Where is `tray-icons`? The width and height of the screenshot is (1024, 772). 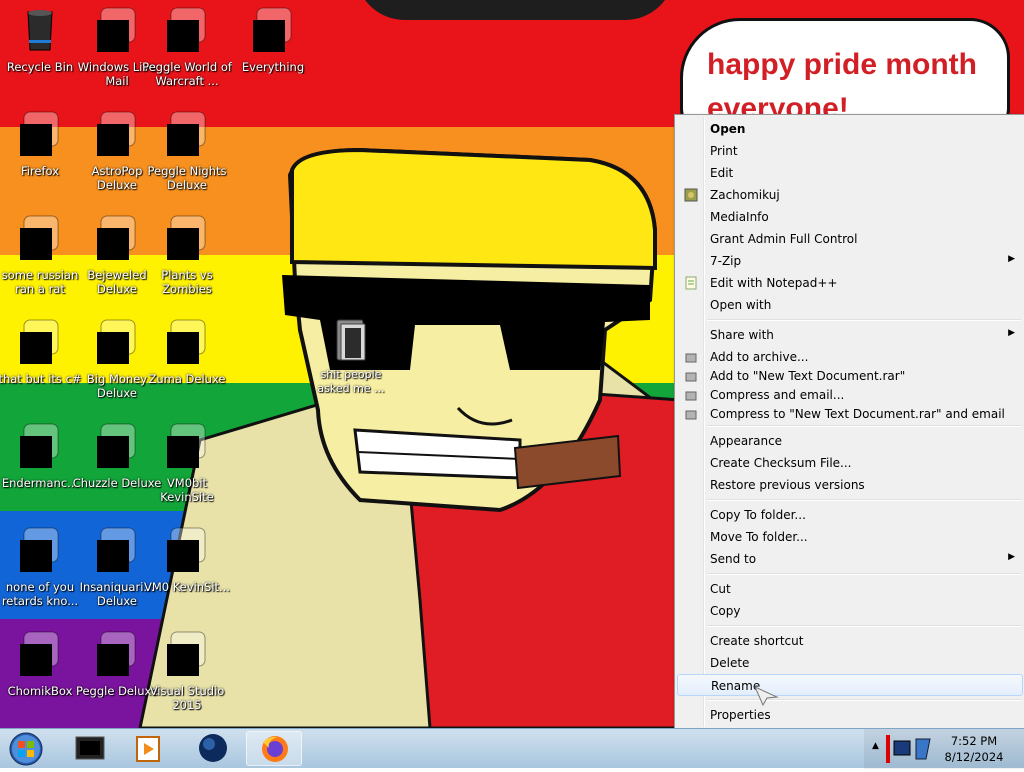
tray-icons is located at coordinates (908, 749).